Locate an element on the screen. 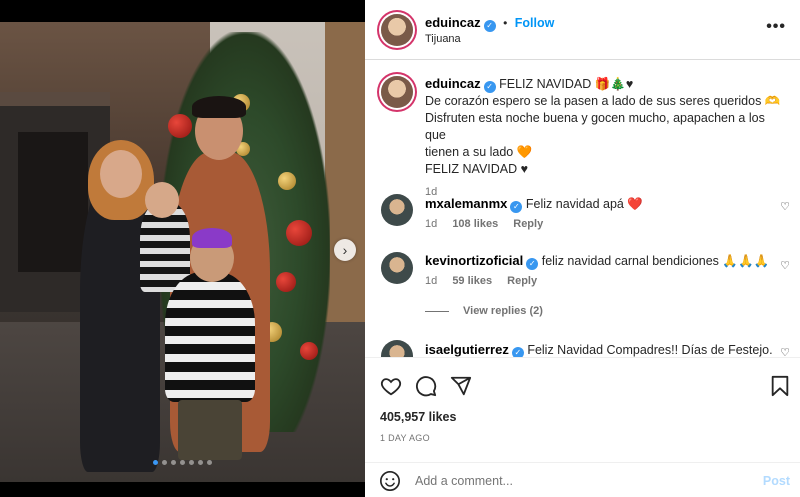 The image size is (800, 497). comment-input is located at coordinates (575, 481).